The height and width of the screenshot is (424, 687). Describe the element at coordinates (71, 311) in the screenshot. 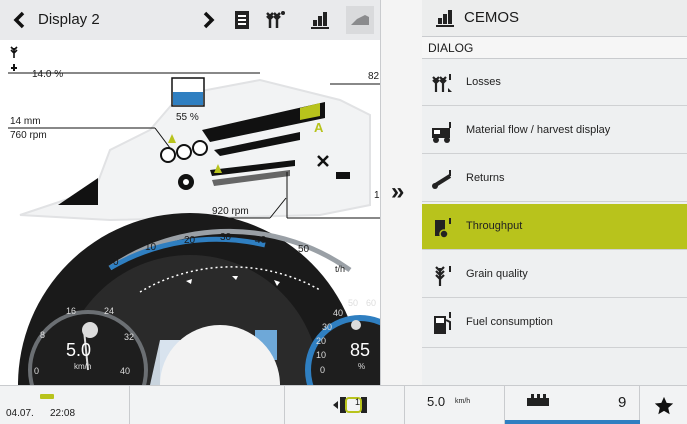

I see `speed-tick-16: 16` at that location.